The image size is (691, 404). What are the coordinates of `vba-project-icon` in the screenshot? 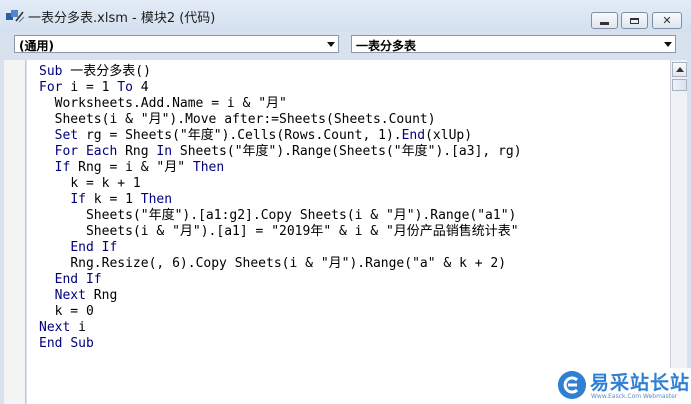 It's located at (15, 16).